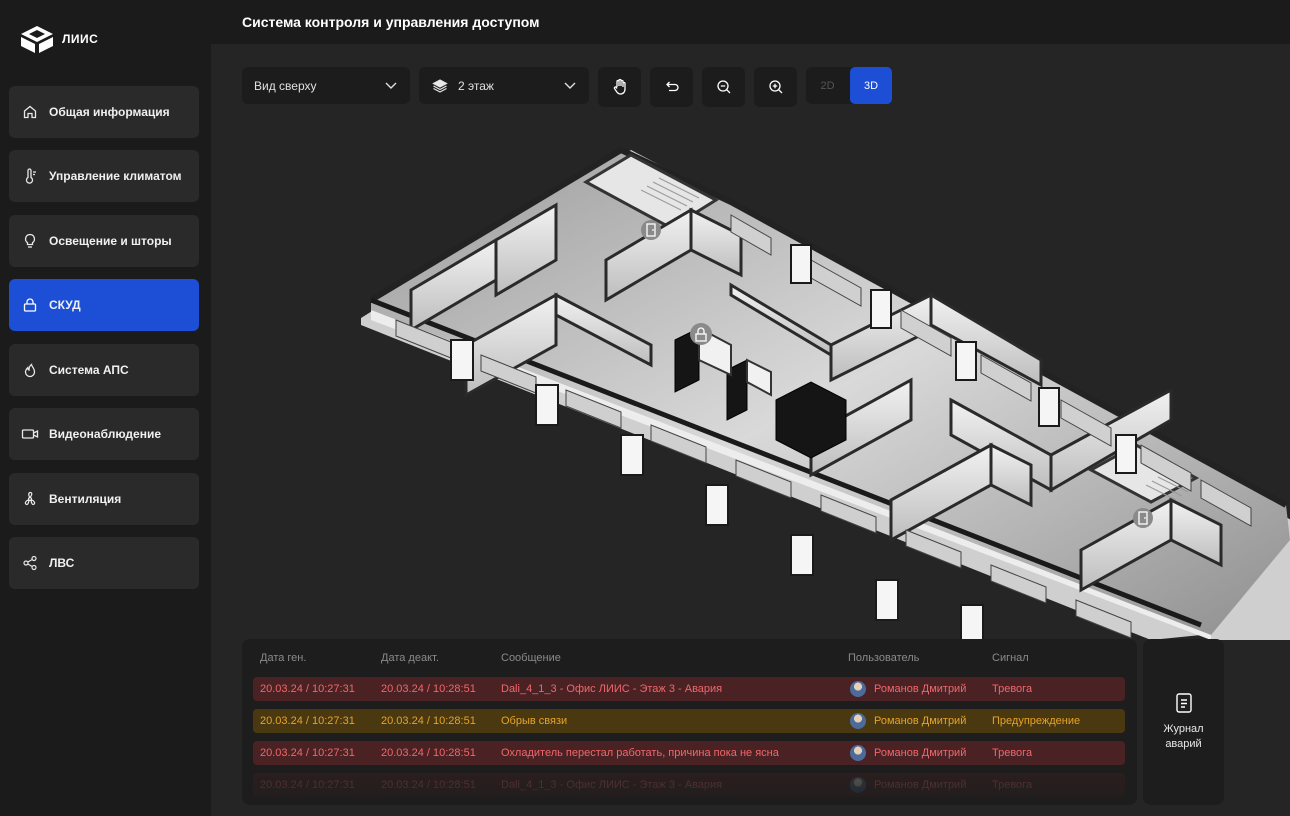 This screenshot has width=1290, height=816. Describe the element at coordinates (326, 85) in the screenshot. I see `view-select: Вид сверху` at that location.